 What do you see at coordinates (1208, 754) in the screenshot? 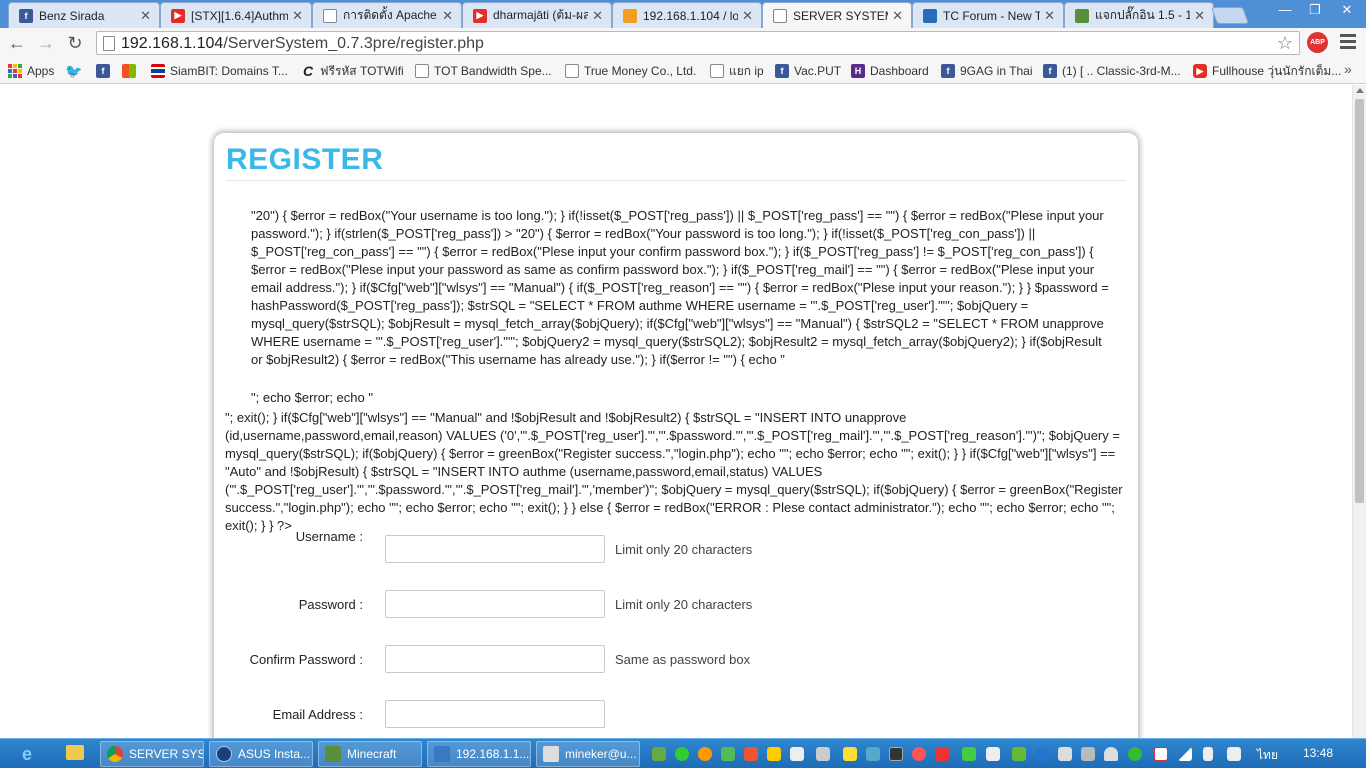
I see `battery-icon` at bounding box center [1208, 754].